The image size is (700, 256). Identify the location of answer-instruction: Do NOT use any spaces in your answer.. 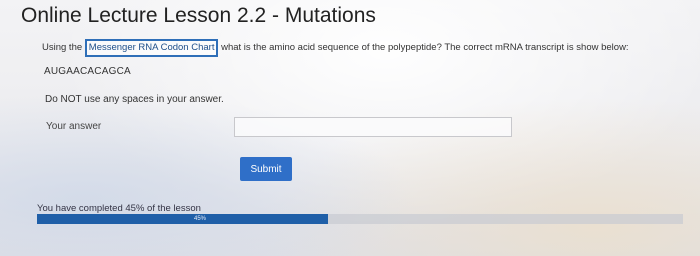
(134, 99).